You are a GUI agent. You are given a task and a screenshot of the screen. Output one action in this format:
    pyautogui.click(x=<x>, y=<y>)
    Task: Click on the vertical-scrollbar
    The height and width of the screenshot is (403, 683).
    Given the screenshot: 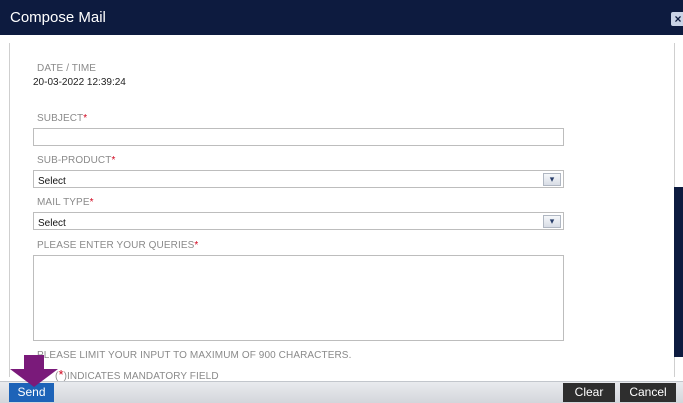 What is the action you would take?
    pyautogui.click(x=678, y=272)
    